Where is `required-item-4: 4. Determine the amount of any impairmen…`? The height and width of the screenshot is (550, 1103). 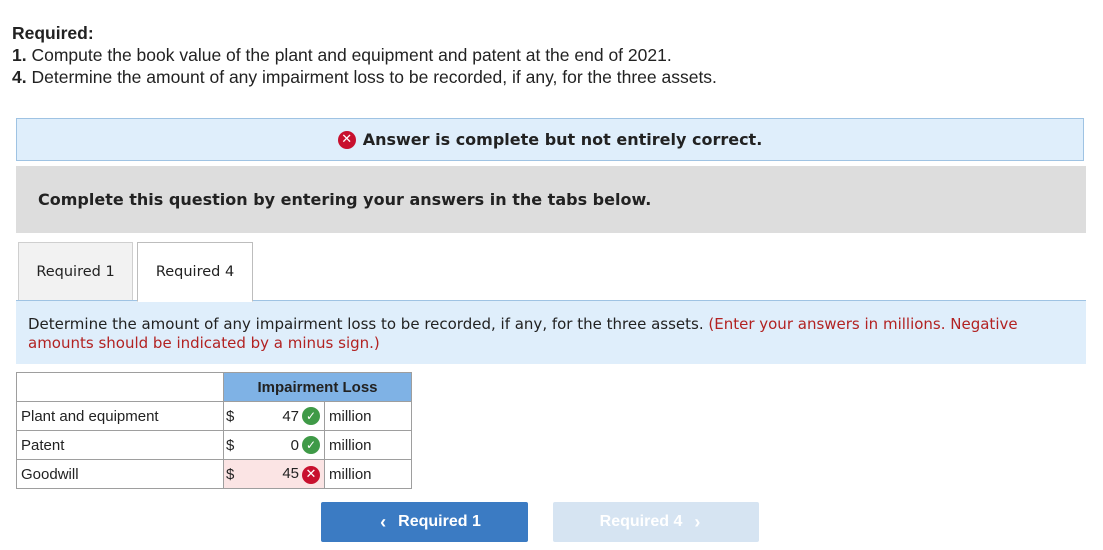 required-item-4: 4. Determine the amount of any impairmen… is located at coordinates (364, 77).